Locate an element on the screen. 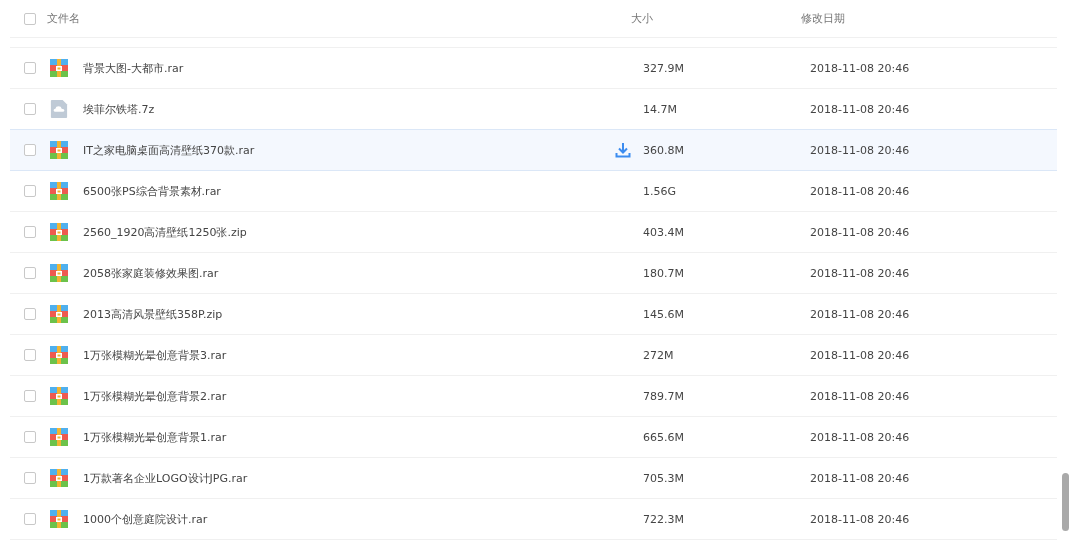  file-name: 2058张家庭装修效果图.rar is located at coordinates (343, 273).